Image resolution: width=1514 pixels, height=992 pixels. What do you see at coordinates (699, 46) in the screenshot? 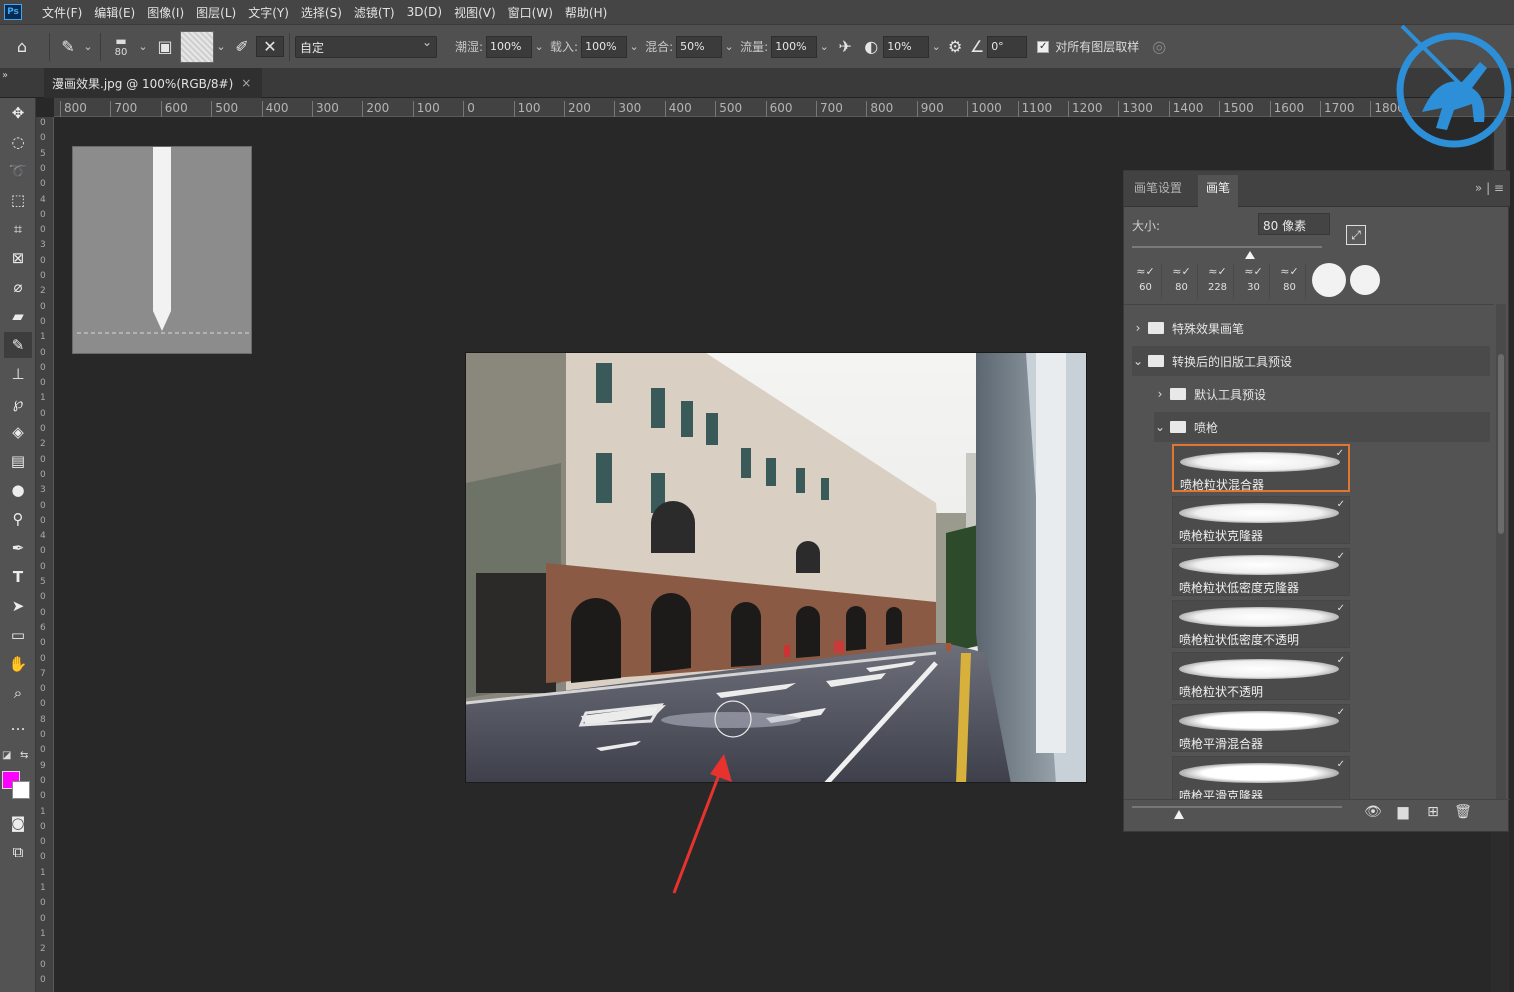
I see `mix-field: 50%` at bounding box center [699, 46].